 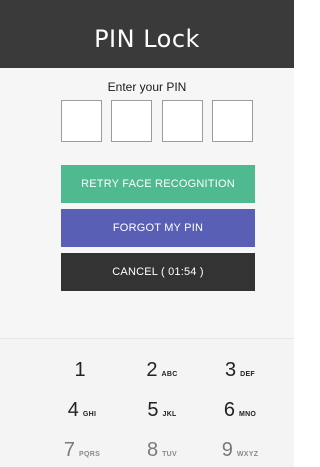 What do you see at coordinates (230, 370) in the screenshot?
I see `key-digit: 3` at bounding box center [230, 370].